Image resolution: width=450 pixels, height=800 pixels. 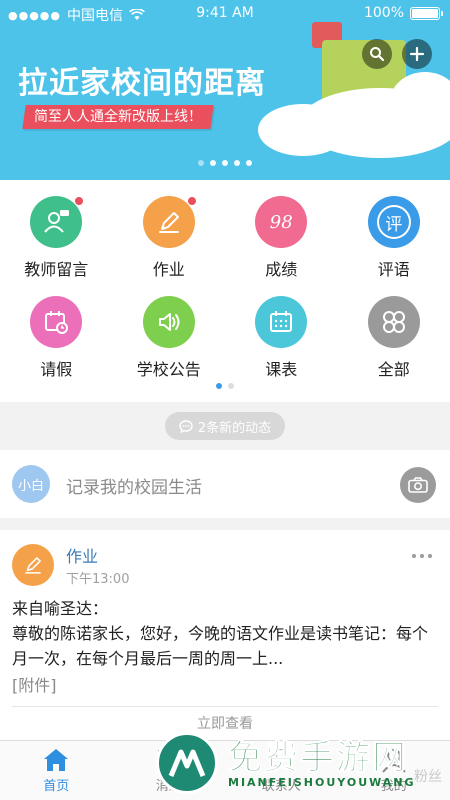 I want to click on grid-pager, so click(x=225, y=386).